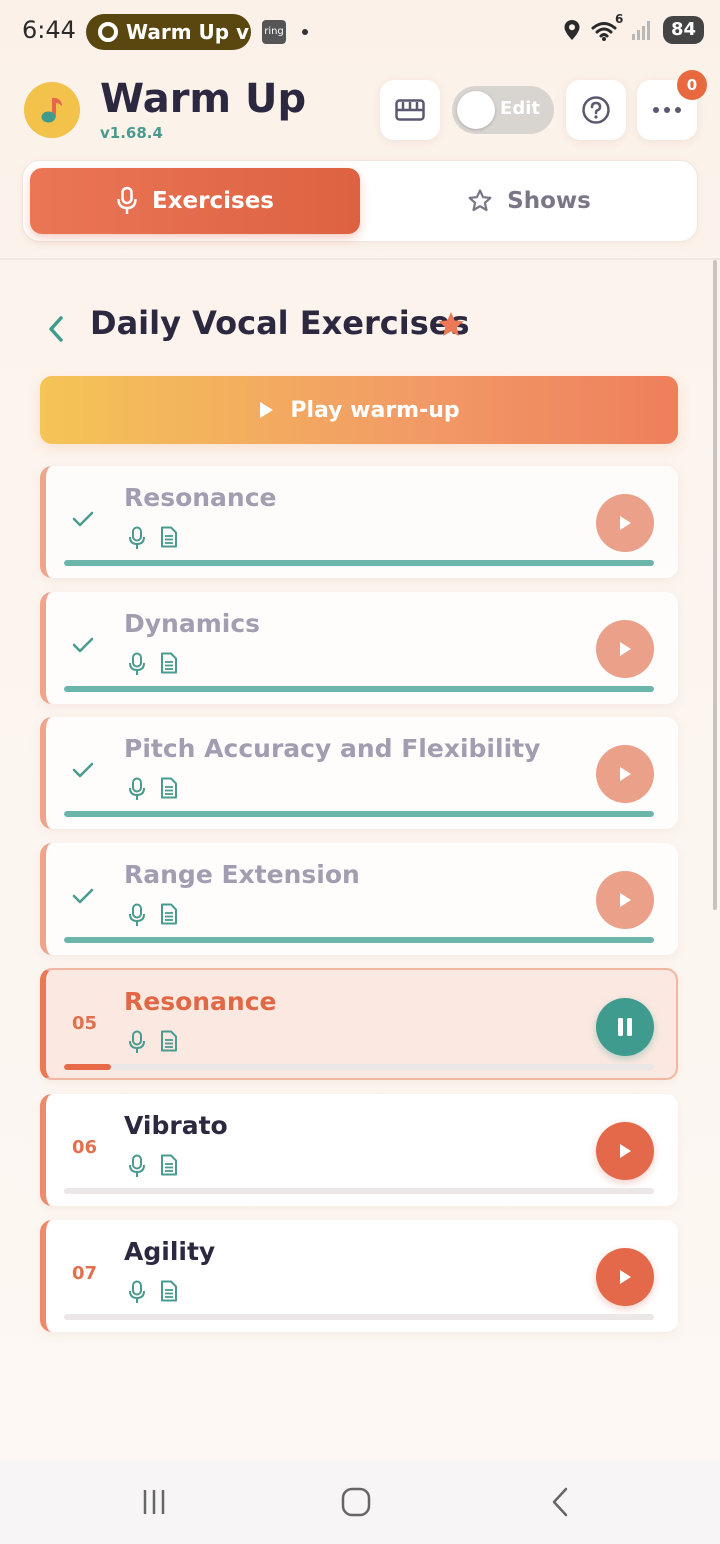 The height and width of the screenshot is (1544, 720). I want to click on exercise-card: 06 Vibrato, so click(359, 1150).